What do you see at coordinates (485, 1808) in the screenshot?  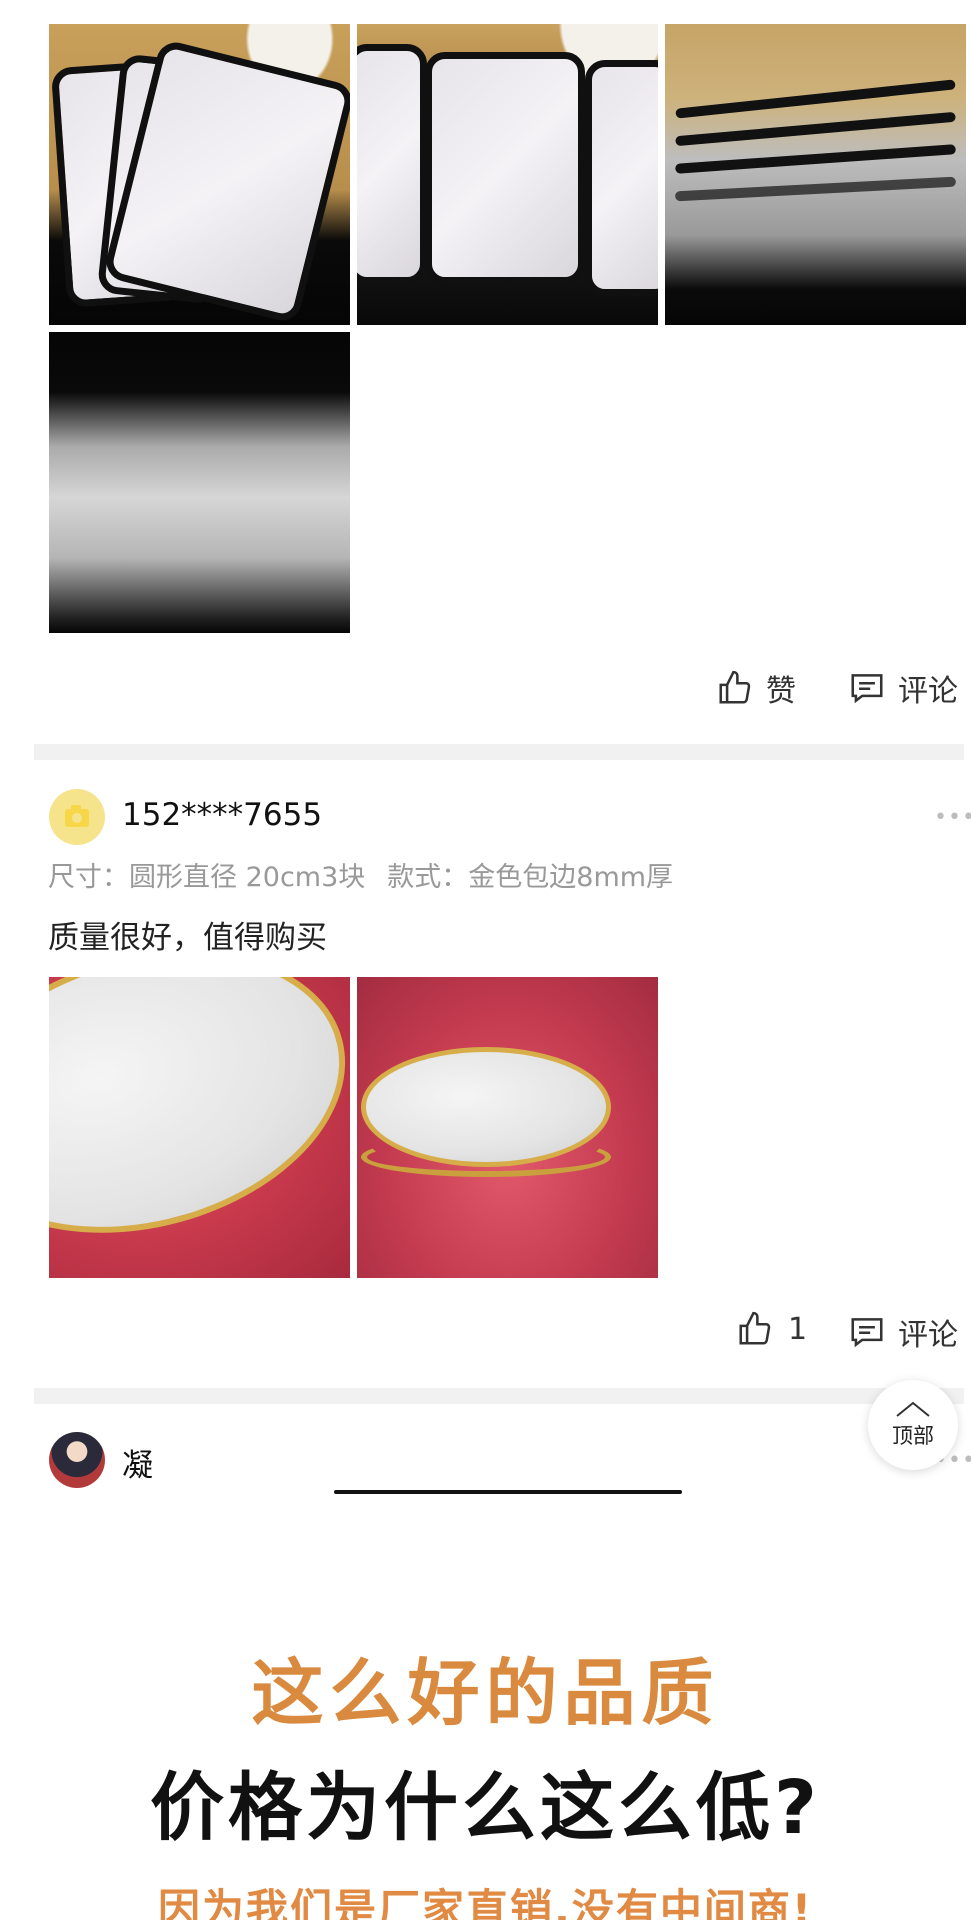 I see `promo-question: 价格为什么这么低?` at bounding box center [485, 1808].